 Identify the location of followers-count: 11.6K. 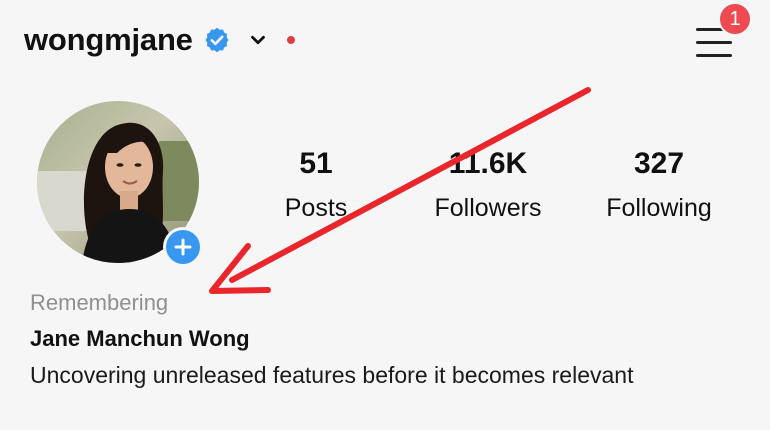
(488, 163).